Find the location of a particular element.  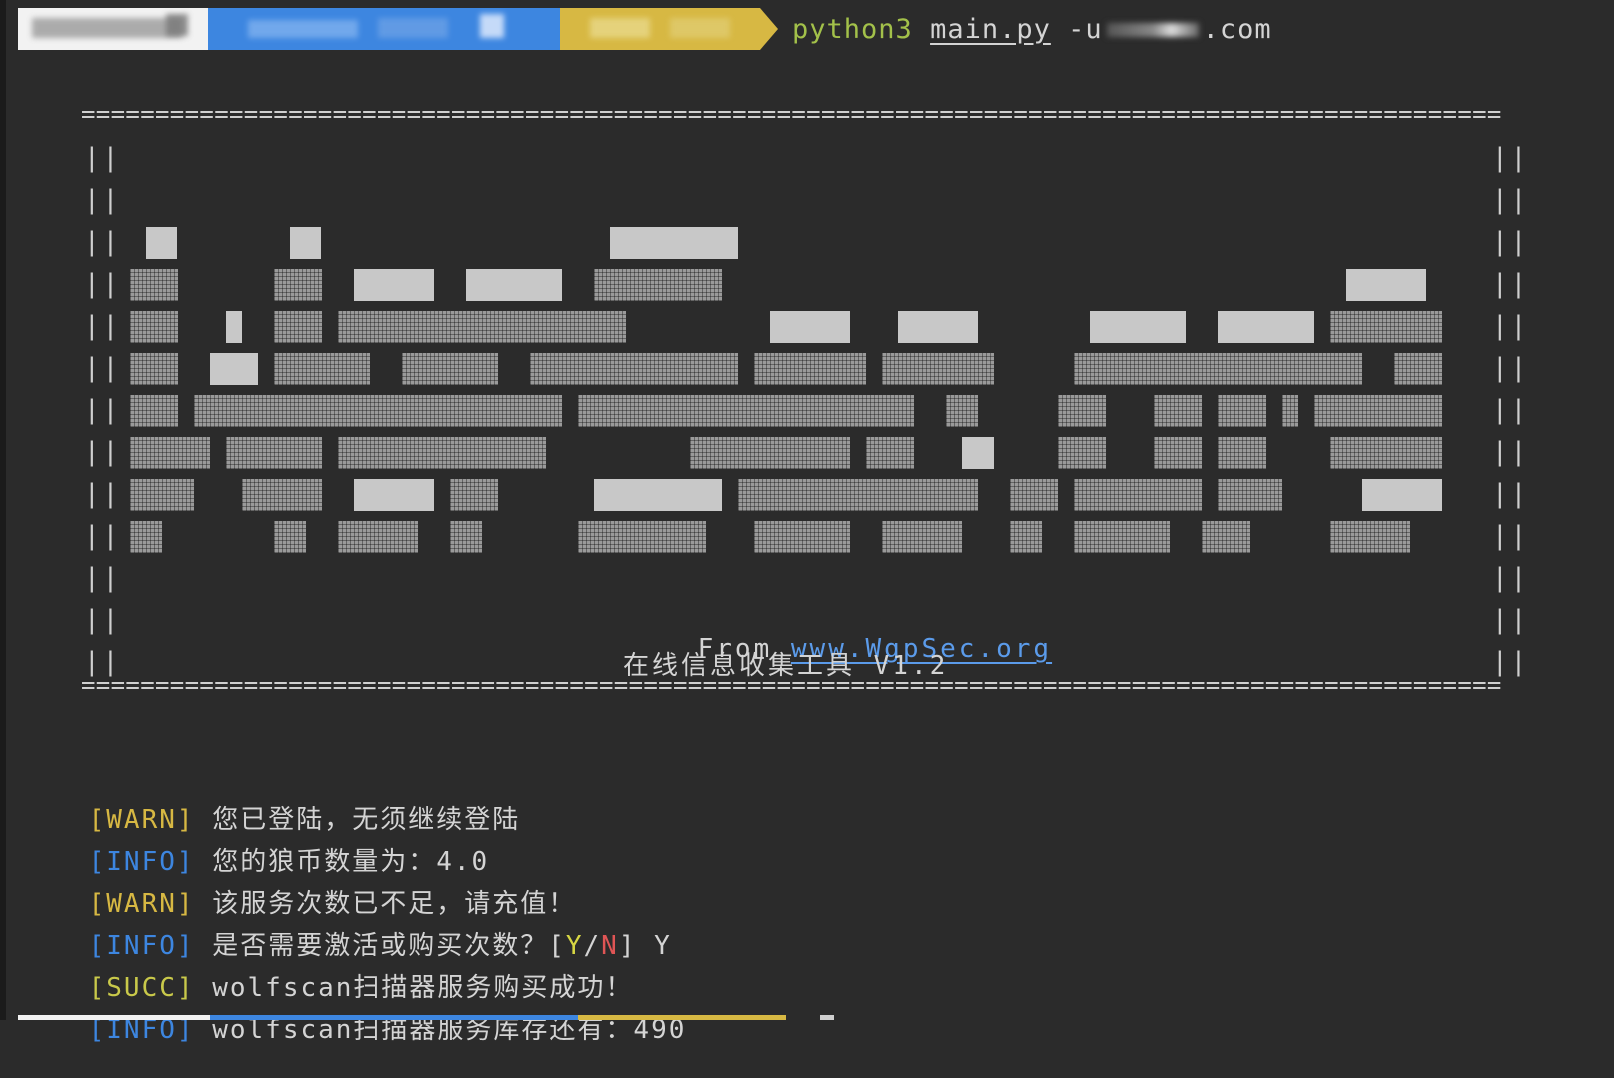

redacted-domain is located at coordinates (1152, 30).